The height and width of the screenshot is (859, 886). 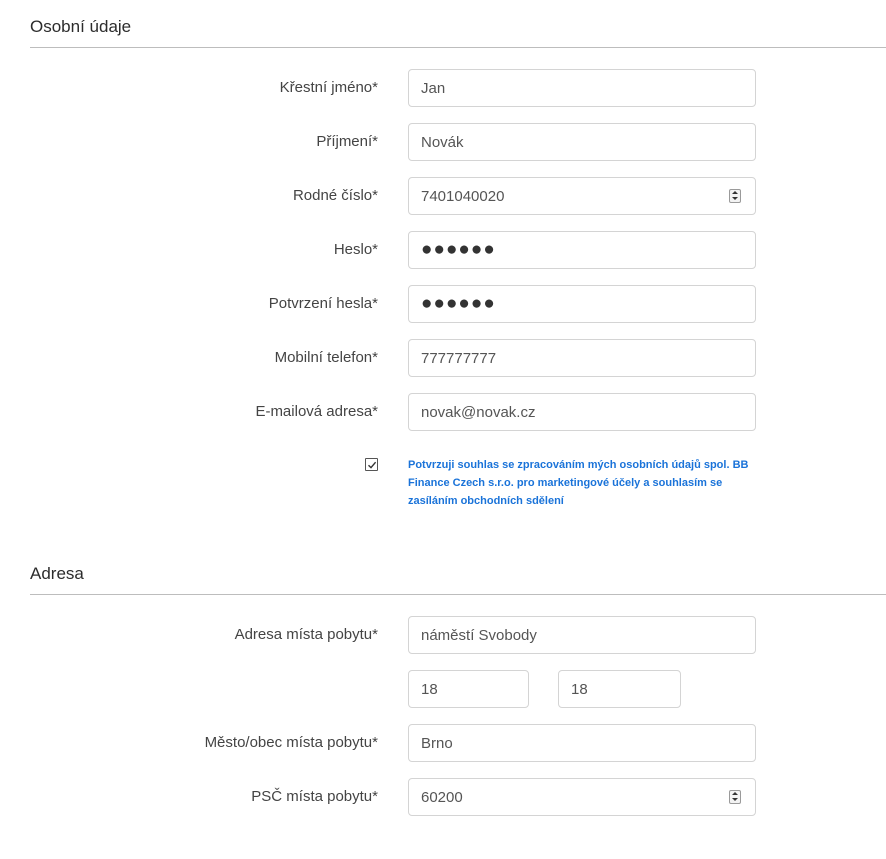 I want to click on city-input, so click(x=582, y=743).